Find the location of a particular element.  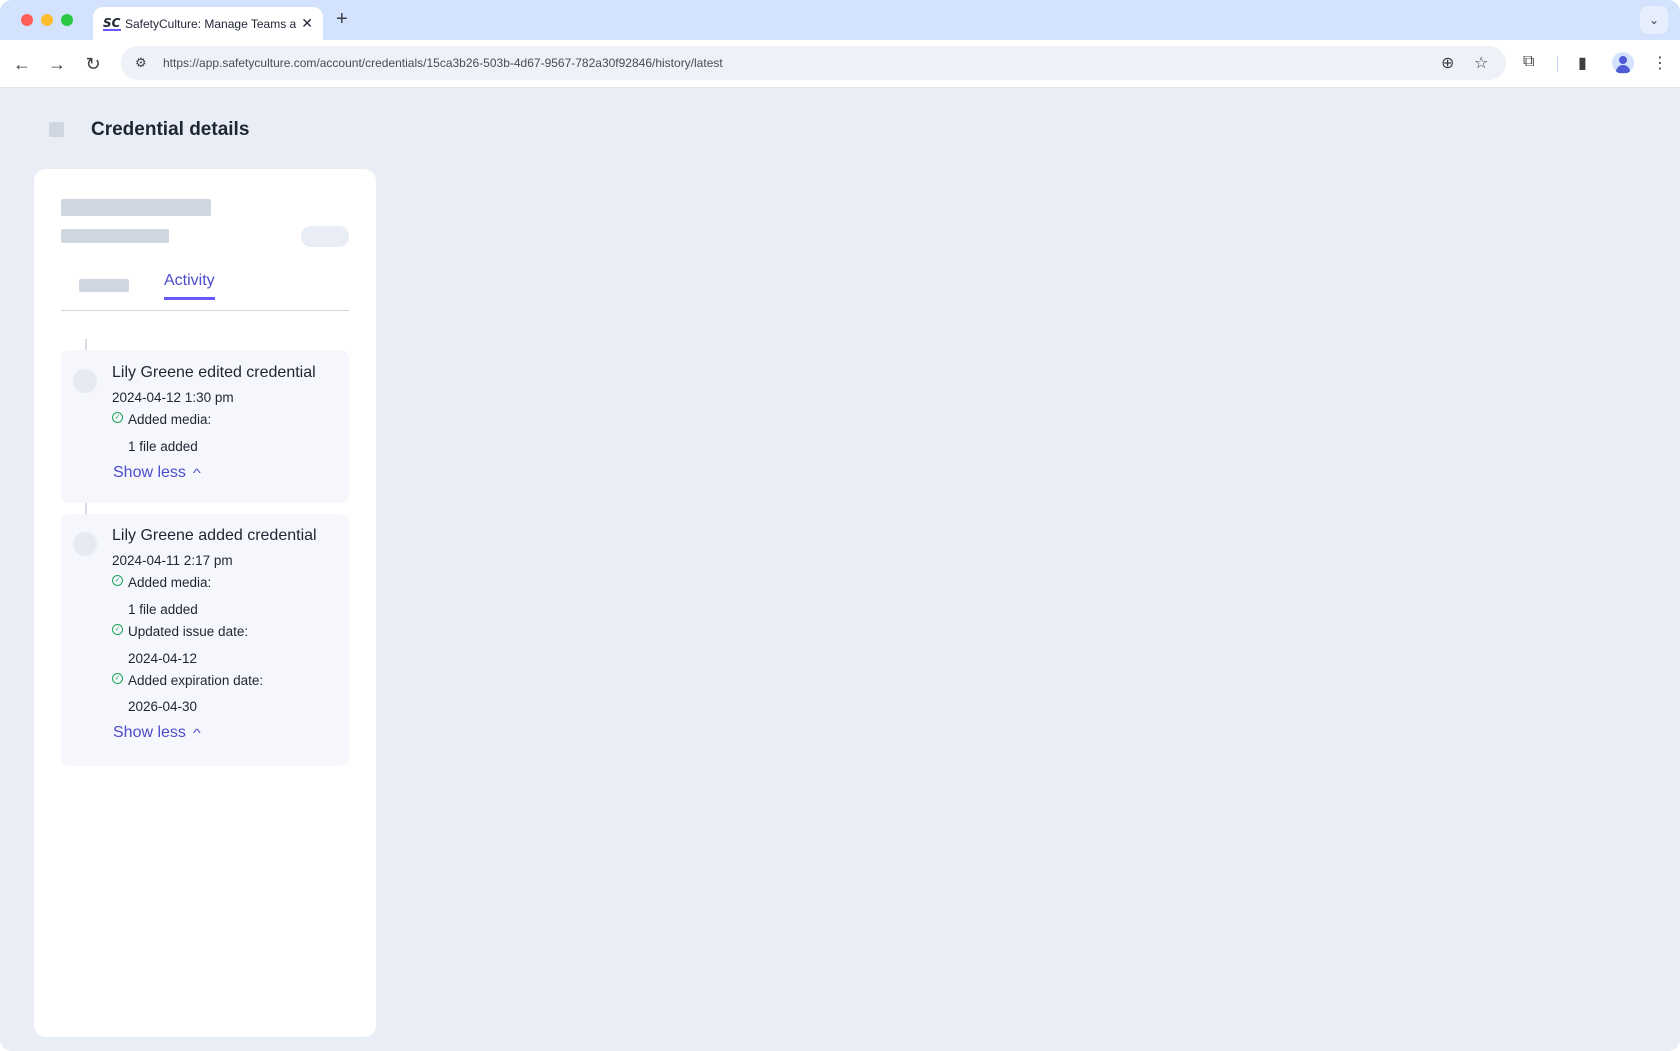

credential-name-skeleton is located at coordinates (136, 207).